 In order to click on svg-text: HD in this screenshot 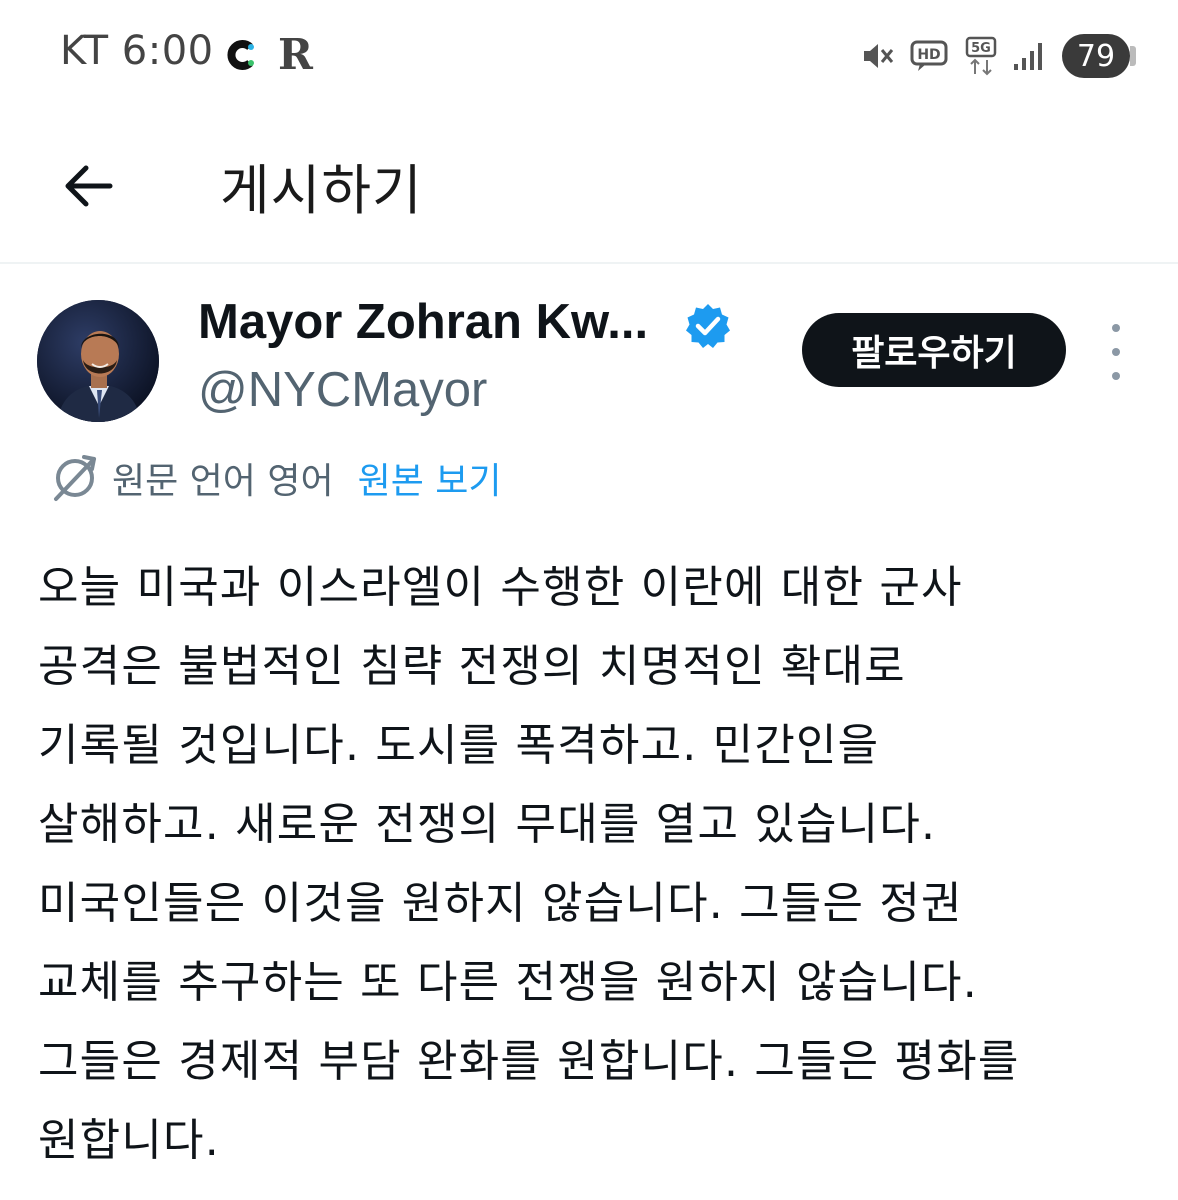, I will do `click(928, 55)`.